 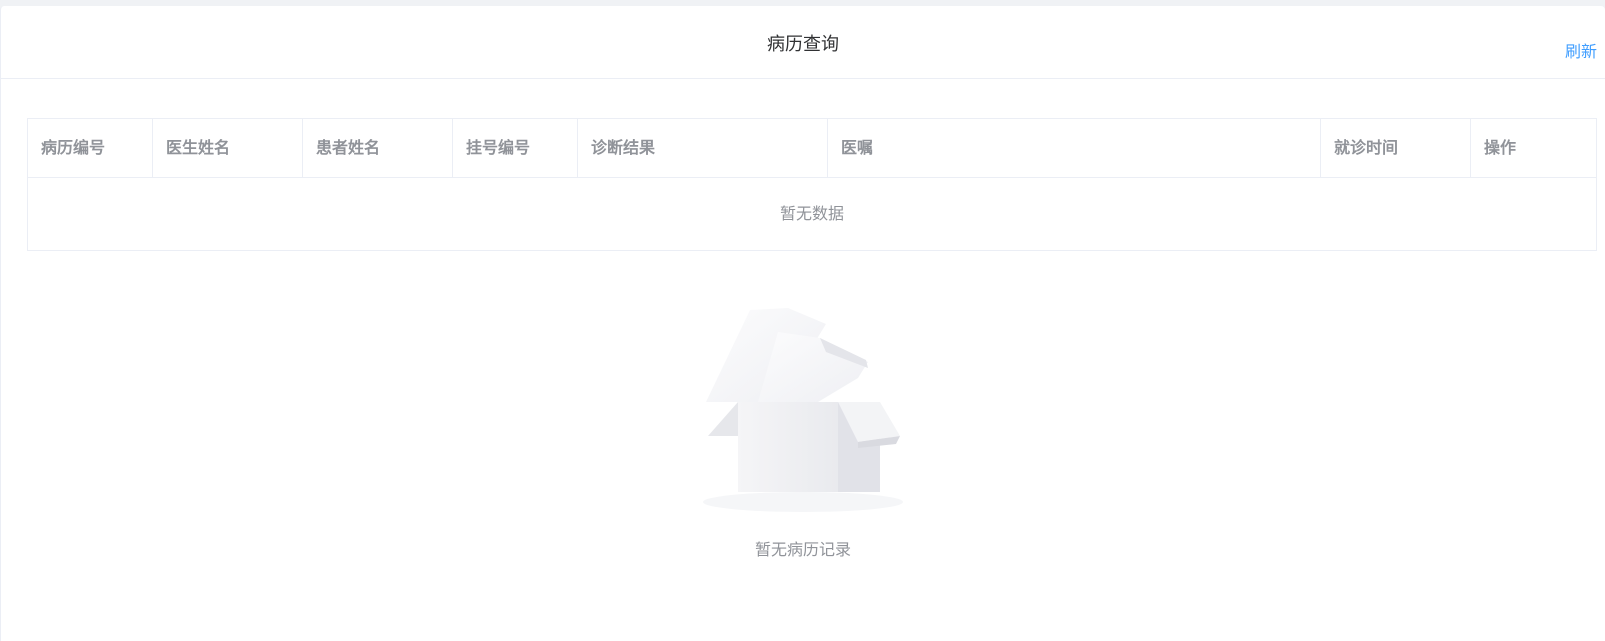 What do you see at coordinates (1581, 52) in the screenshot?
I see `refresh-button: 刷新` at bounding box center [1581, 52].